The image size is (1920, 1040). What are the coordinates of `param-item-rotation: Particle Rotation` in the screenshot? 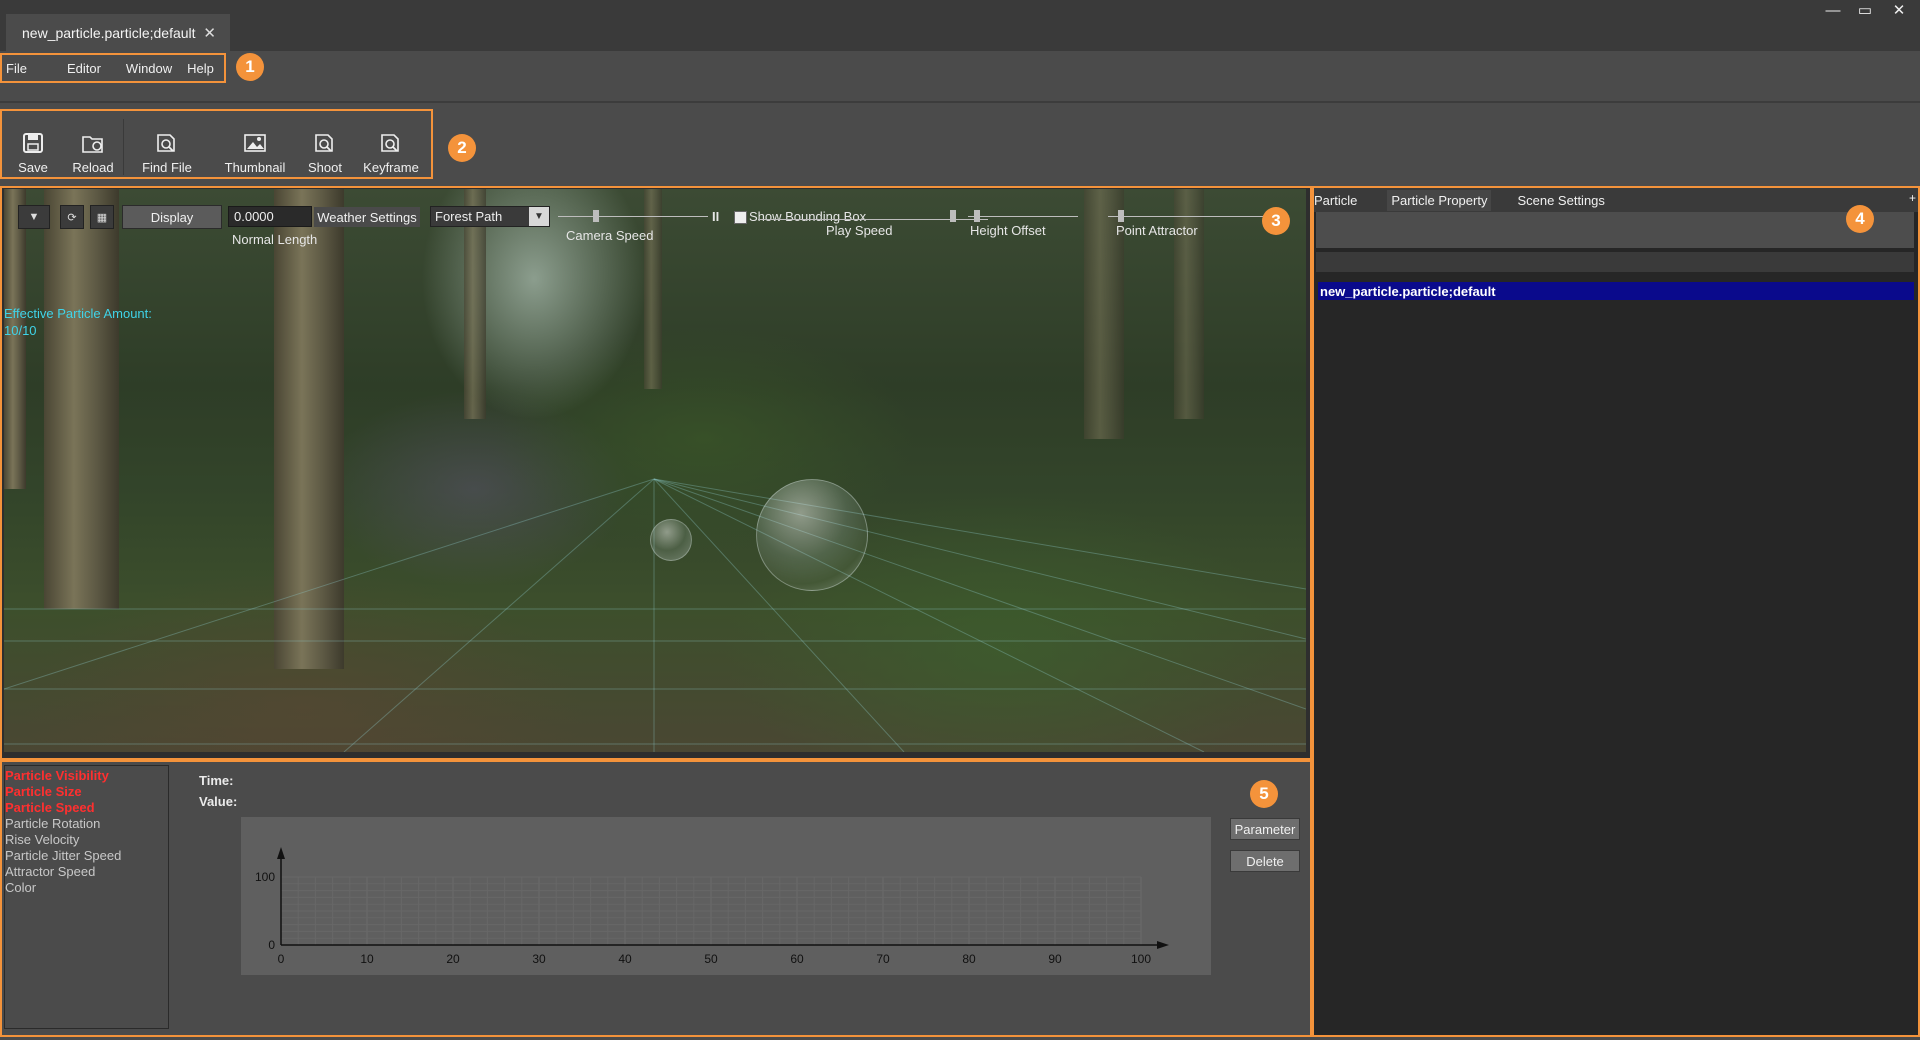 It's located at (86, 824).